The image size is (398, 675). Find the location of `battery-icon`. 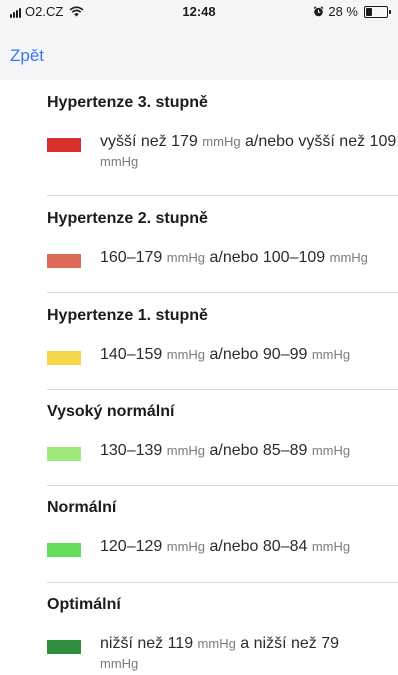

battery-icon is located at coordinates (377, 11).